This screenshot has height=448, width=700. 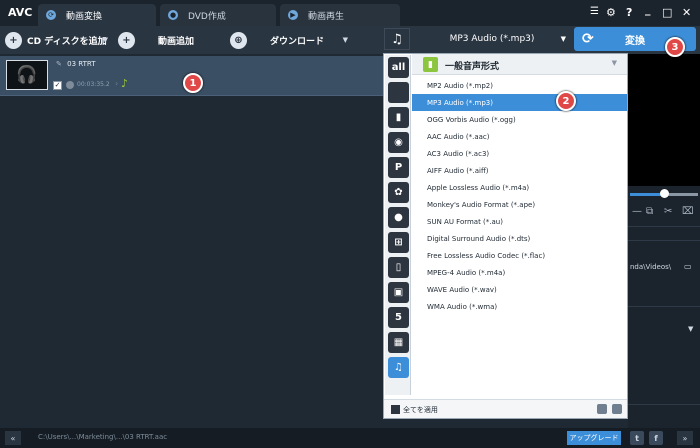 I want to click on export-icon, so click(x=617, y=409).